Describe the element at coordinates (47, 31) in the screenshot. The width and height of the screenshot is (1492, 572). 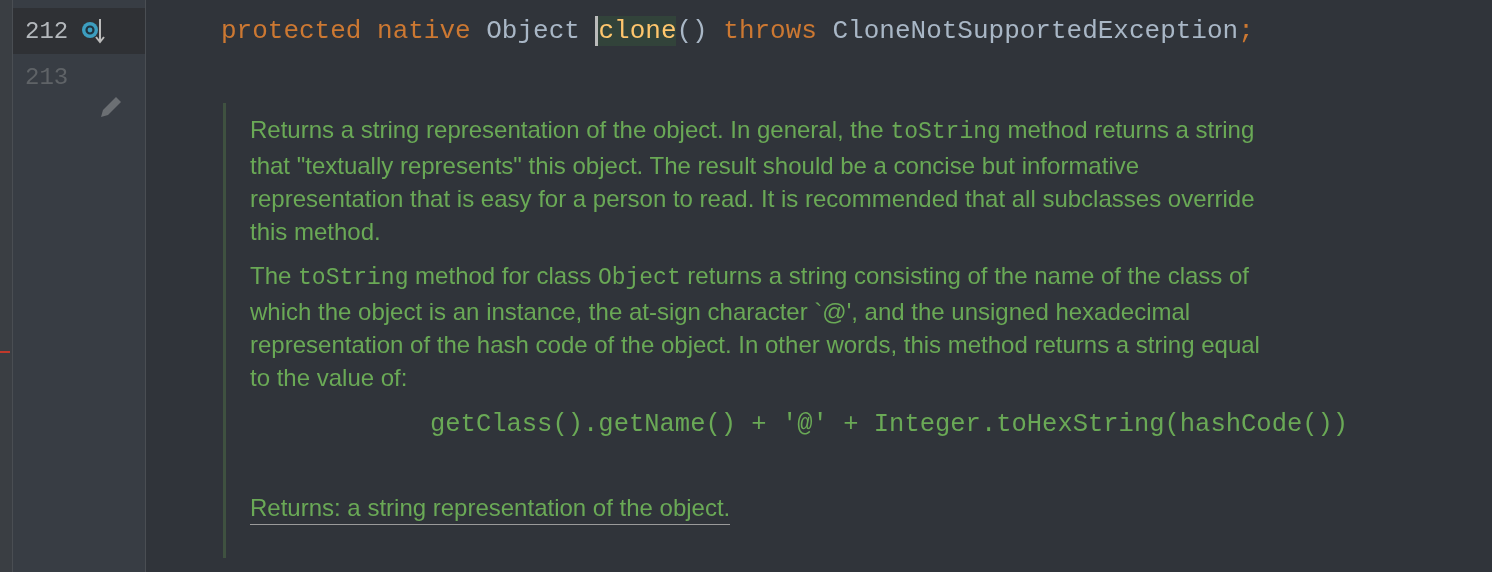
I see `line-number: 212` at that location.